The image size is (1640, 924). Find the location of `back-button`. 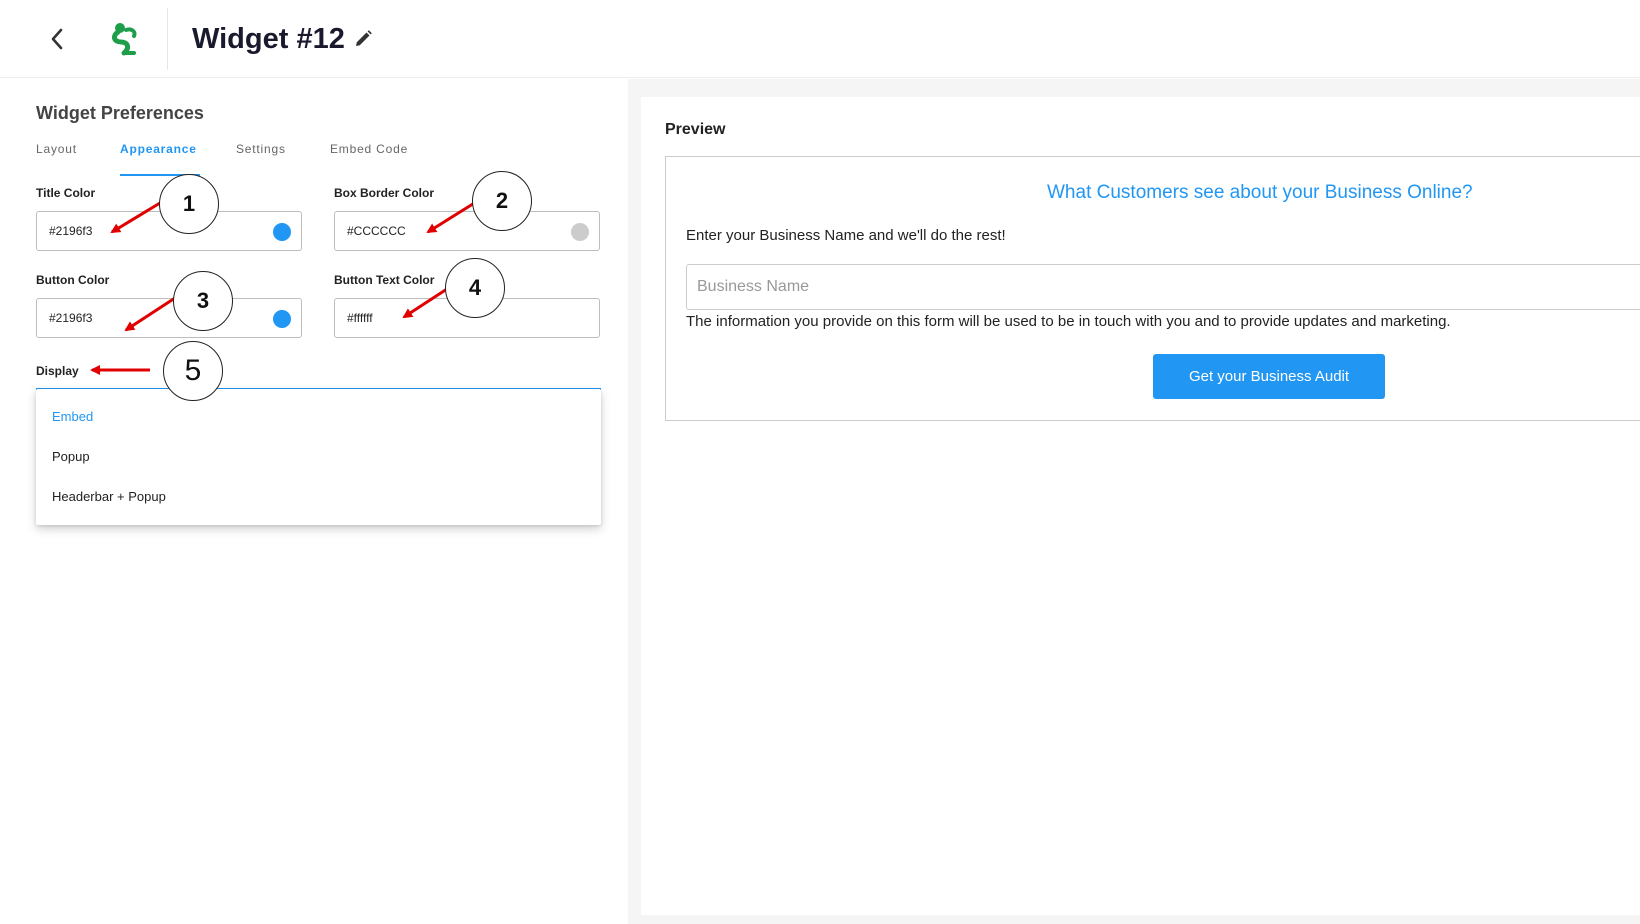

back-button is located at coordinates (57, 39).